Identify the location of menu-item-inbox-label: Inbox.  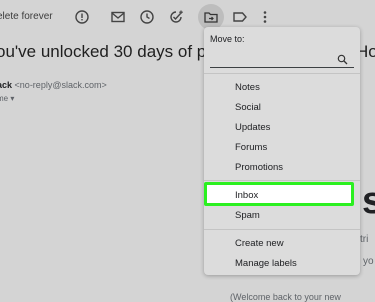
(247, 195).